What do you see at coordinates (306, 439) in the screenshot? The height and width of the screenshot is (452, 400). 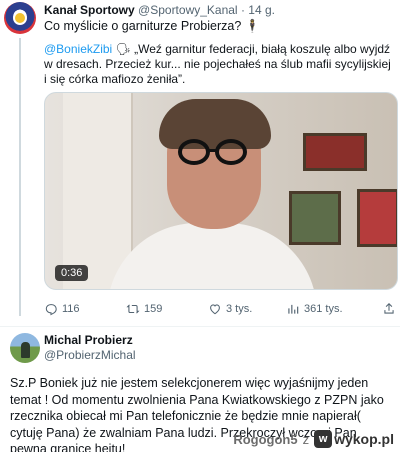 I see `watermark-z: z` at bounding box center [306, 439].